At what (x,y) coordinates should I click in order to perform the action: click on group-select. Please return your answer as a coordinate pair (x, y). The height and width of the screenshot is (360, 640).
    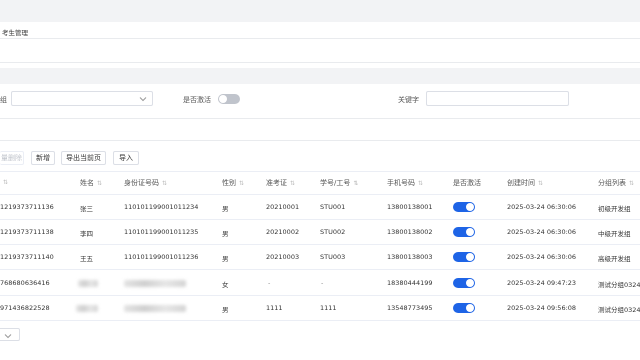
    Looking at the image, I should click on (82, 98).